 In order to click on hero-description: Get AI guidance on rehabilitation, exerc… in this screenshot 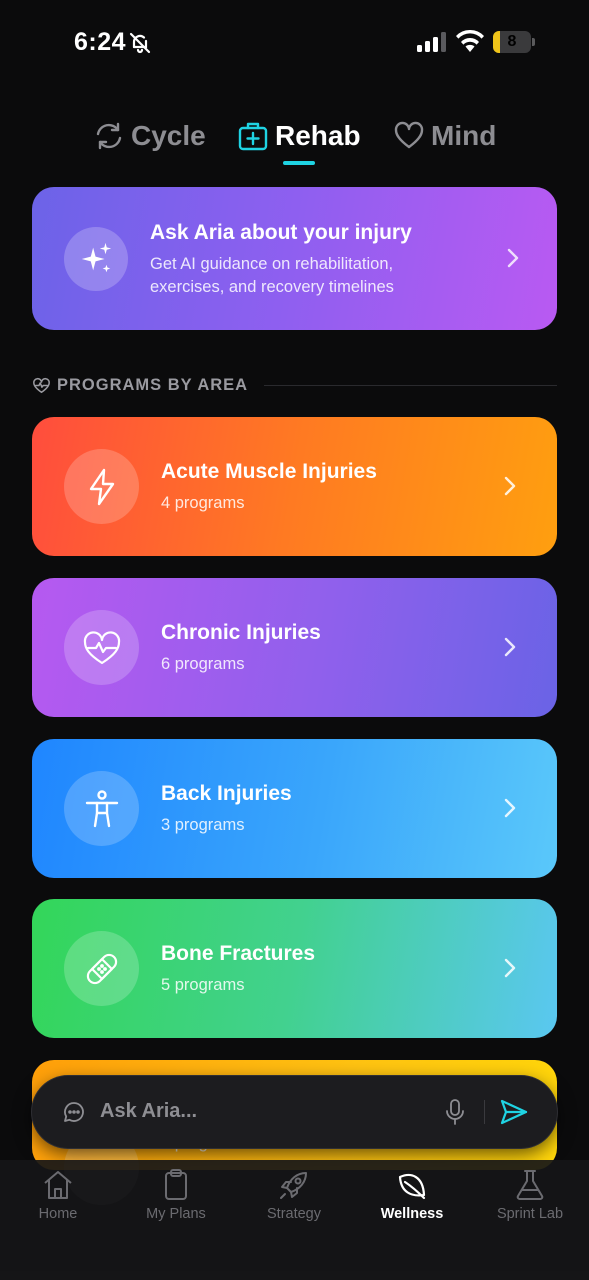, I will do `click(272, 275)`.